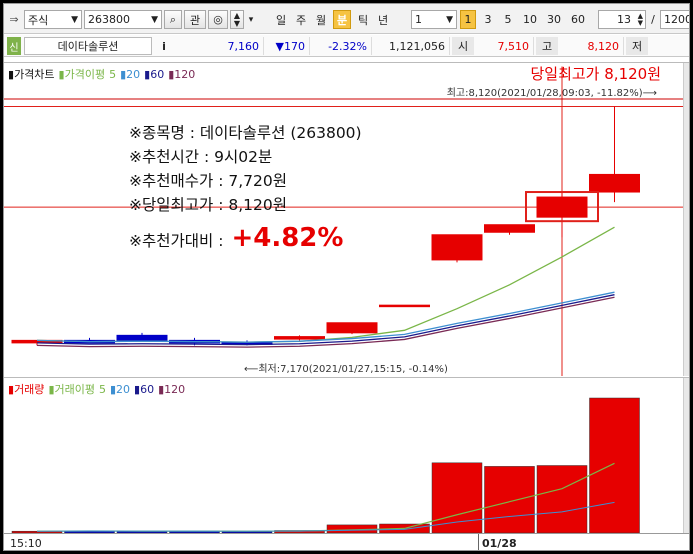 The height and width of the screenshot is (554, 693). What do you see at coordinates (686, 456) in the screenshot?
I see `volume-scrollbar` at bounding box center [686, 456].